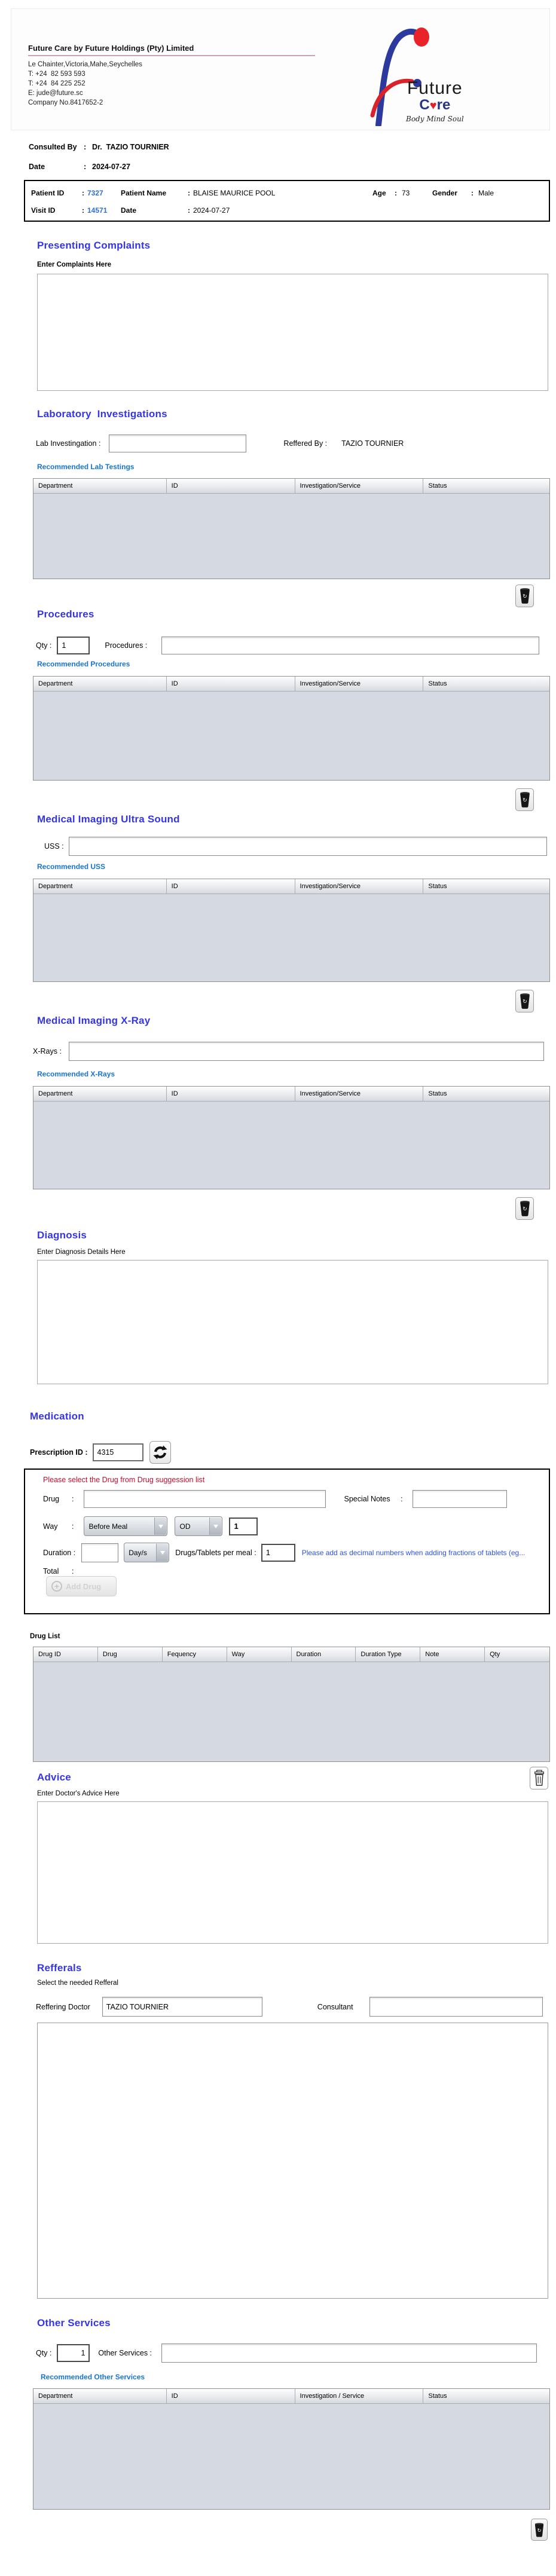  I want to click on referring-doctor-input, so click(182, 2007).